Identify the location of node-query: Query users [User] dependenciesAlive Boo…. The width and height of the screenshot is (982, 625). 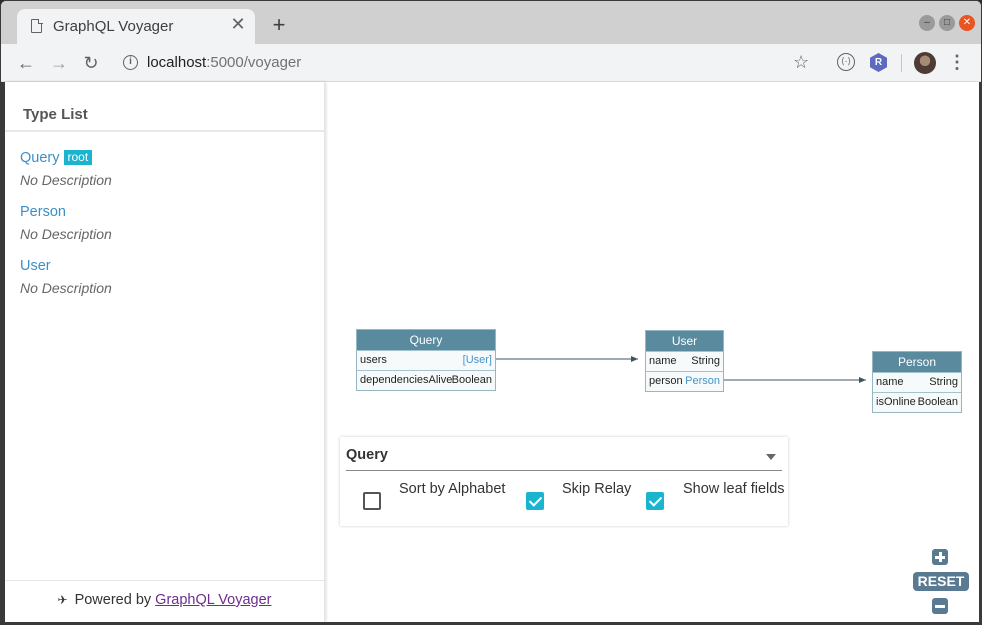
(426, 360).